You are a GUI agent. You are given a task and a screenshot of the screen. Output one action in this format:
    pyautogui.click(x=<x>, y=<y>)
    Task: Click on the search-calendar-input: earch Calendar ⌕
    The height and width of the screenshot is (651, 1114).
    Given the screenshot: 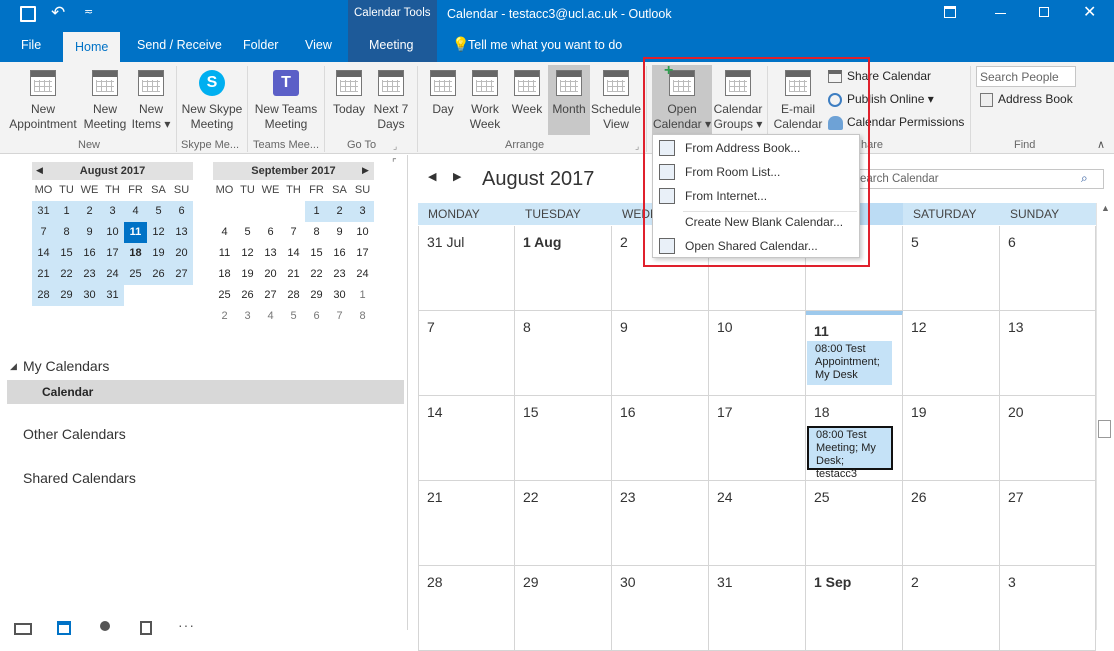 What is the action you would take?
    pyautogui.click(x=978, y=179)
    